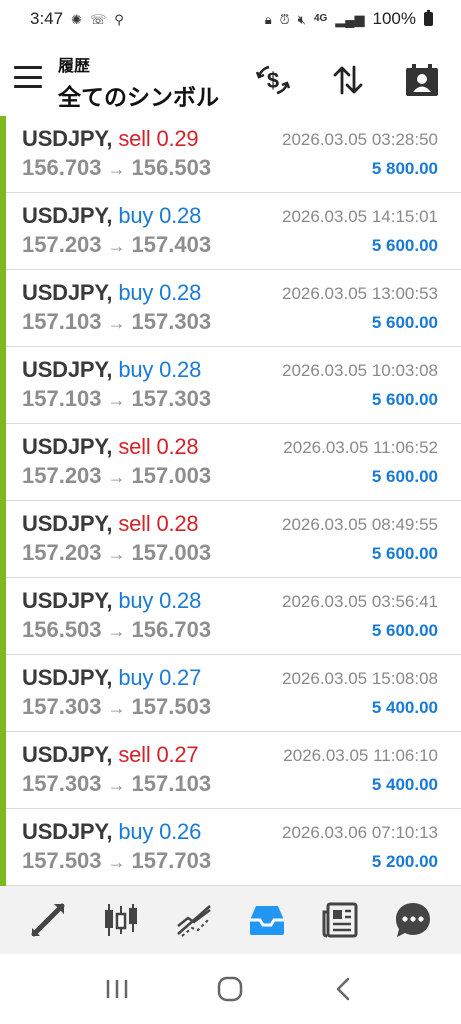  I want to click on open-price: 157.203, so click(62, 552).